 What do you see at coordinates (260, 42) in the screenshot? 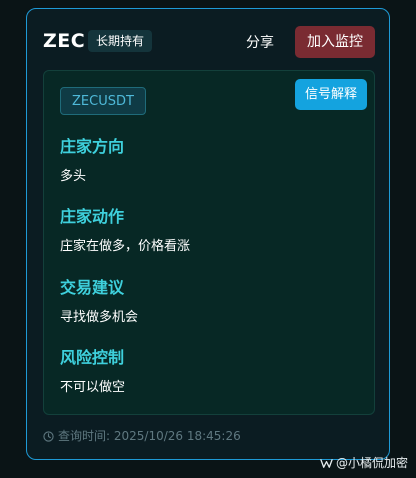
I see `share-button: 分享` at bounding box center [260, 42].